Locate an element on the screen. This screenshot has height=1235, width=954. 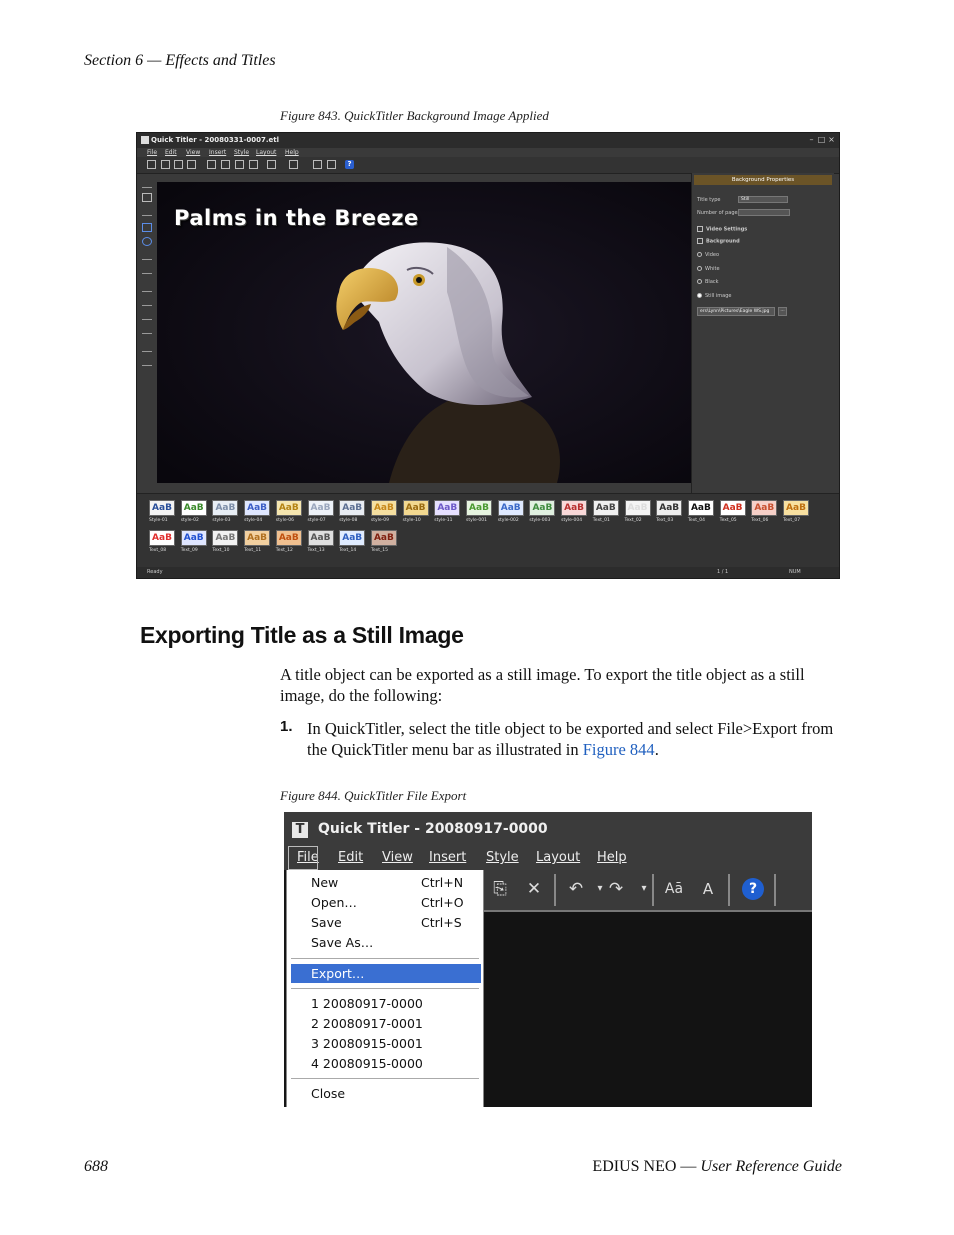
style-item: AaB Text_14 is located at coordinates (354, 541).